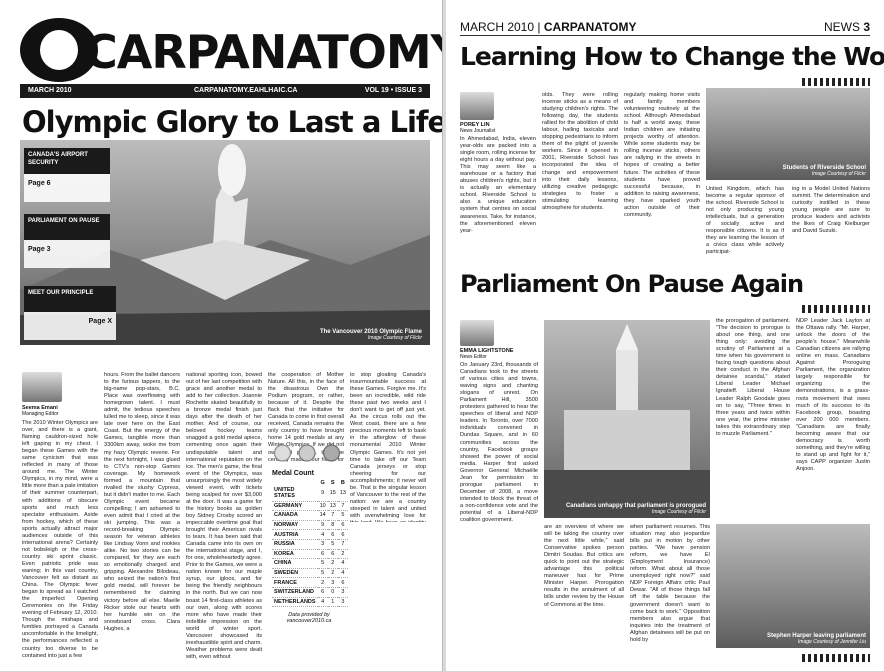 The image size is (884, 671). I want to click on medal-country: AUSTRIA, so click(295, 534).